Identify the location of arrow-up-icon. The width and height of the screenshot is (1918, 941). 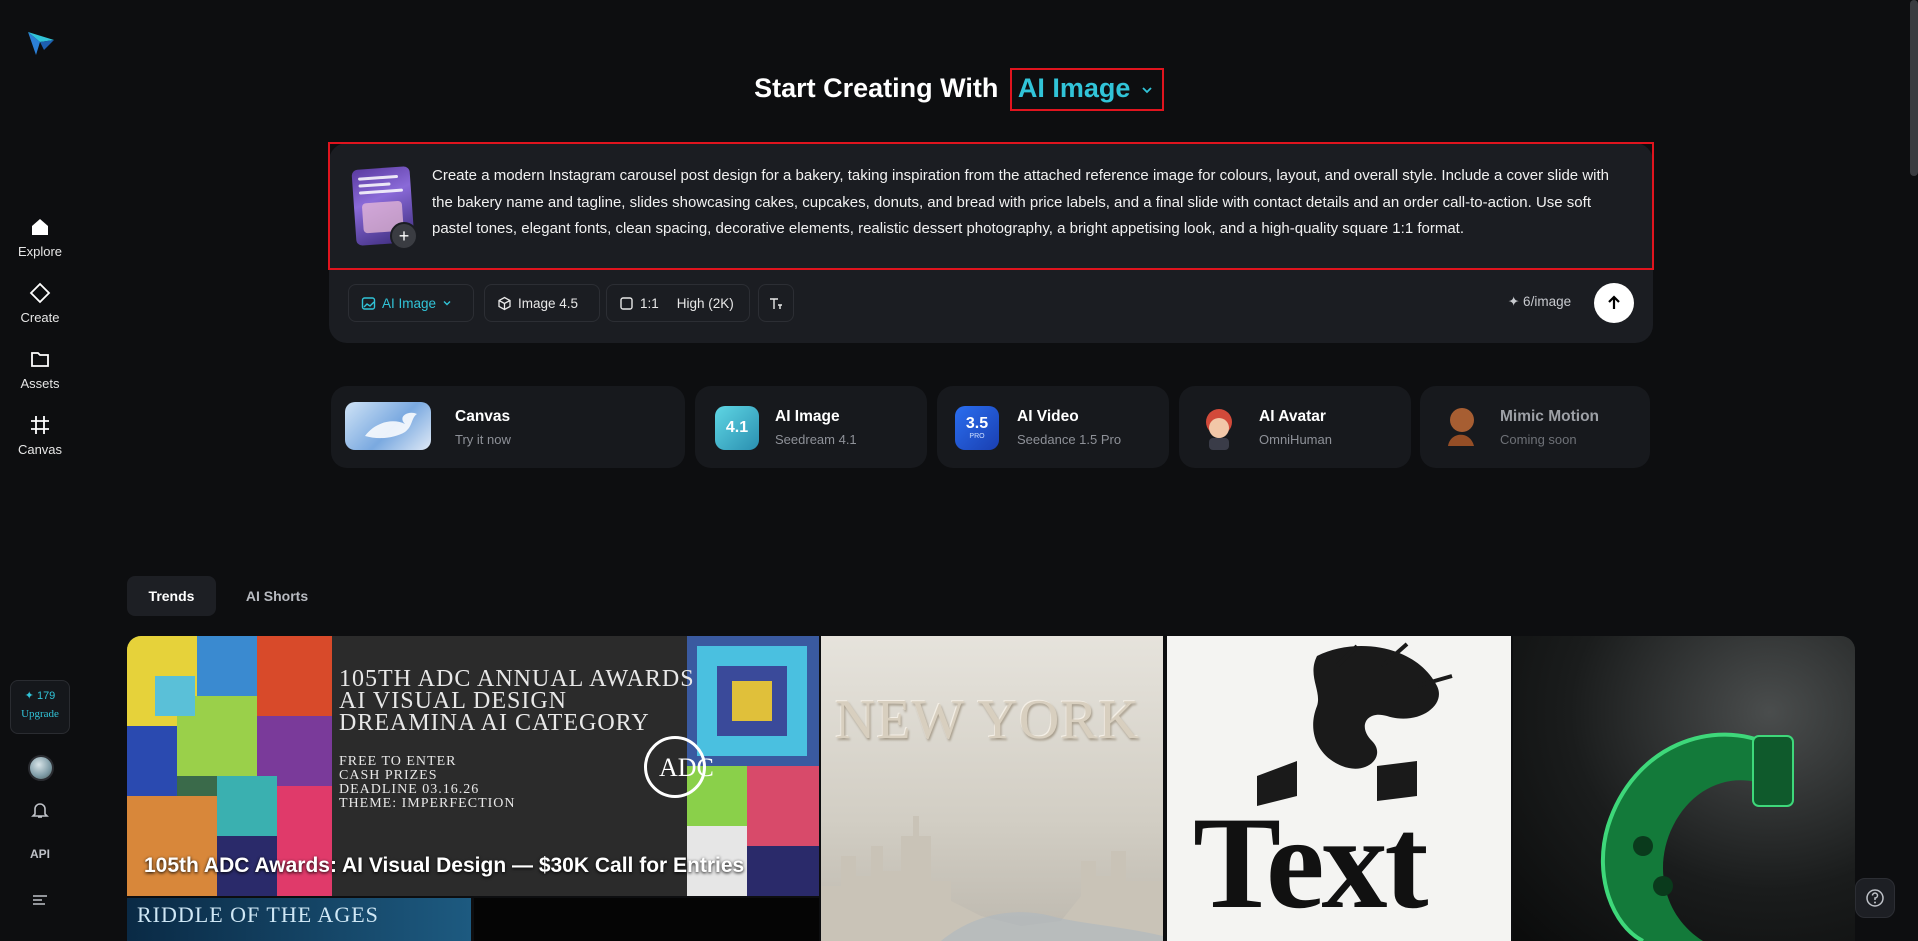
(1614, 302).